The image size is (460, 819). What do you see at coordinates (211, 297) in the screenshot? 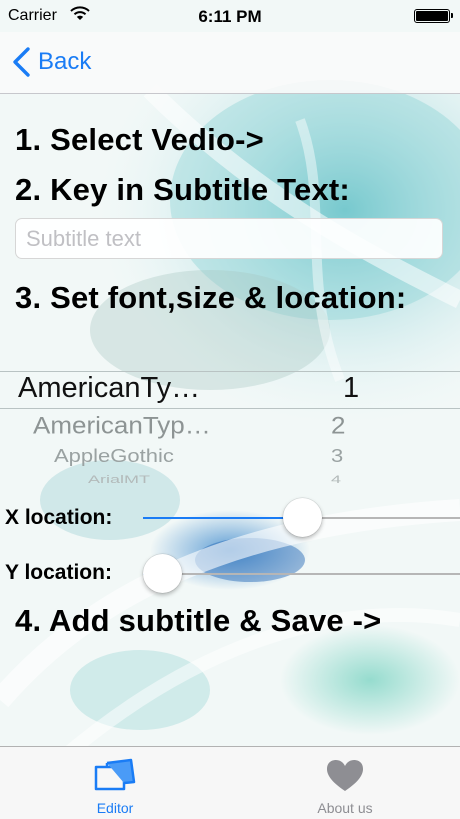
I see `step-set-font: 3. Set font,size & location:` at bounding box center [211, 297].